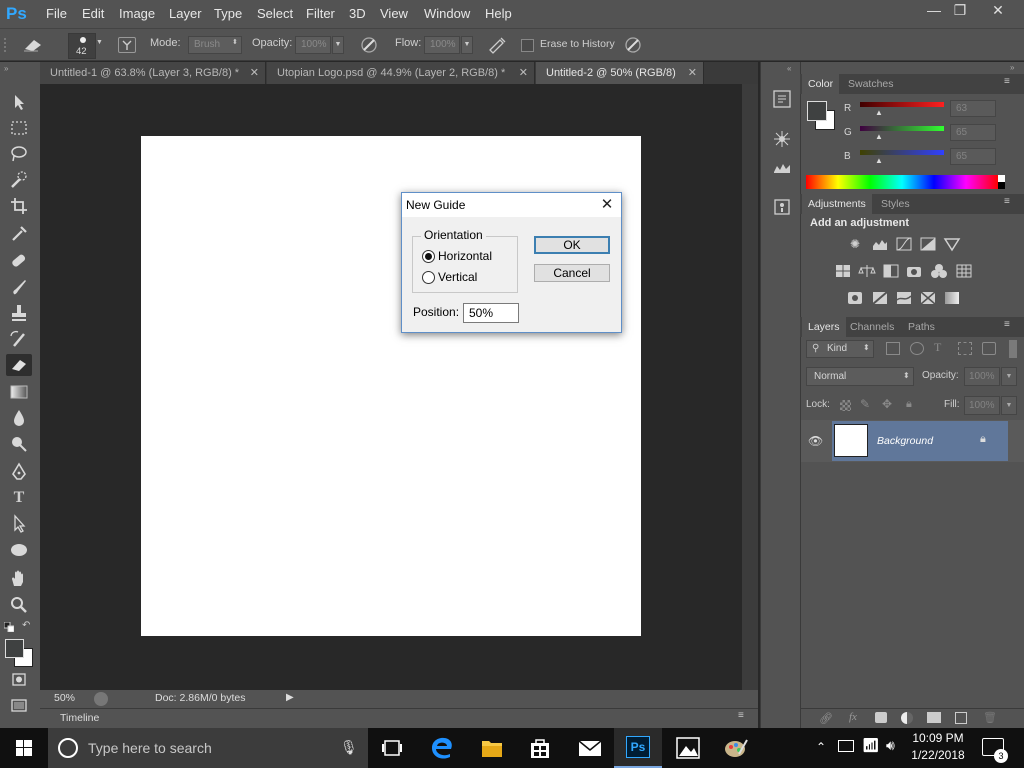 This screenshot has width=1024, height=768. What do you see at coordinates (7, 45) in the screenshot?
I see `grip-handle` at bounding box center [7, 45].